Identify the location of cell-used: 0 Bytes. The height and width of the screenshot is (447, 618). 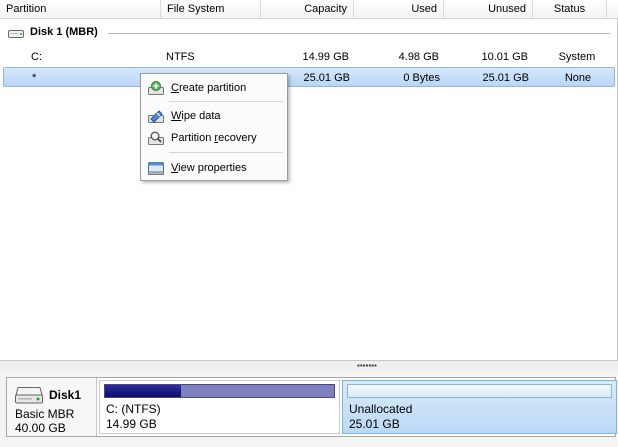
(421, 78).